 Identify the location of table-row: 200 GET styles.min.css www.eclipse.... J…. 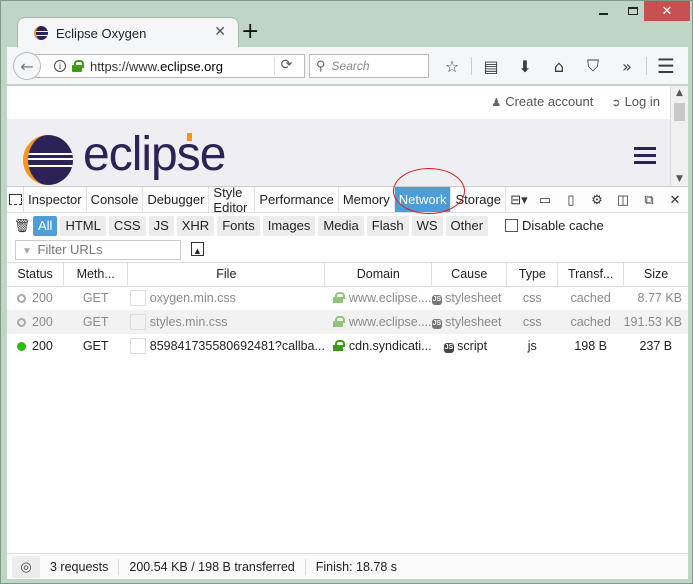
(347, 322).